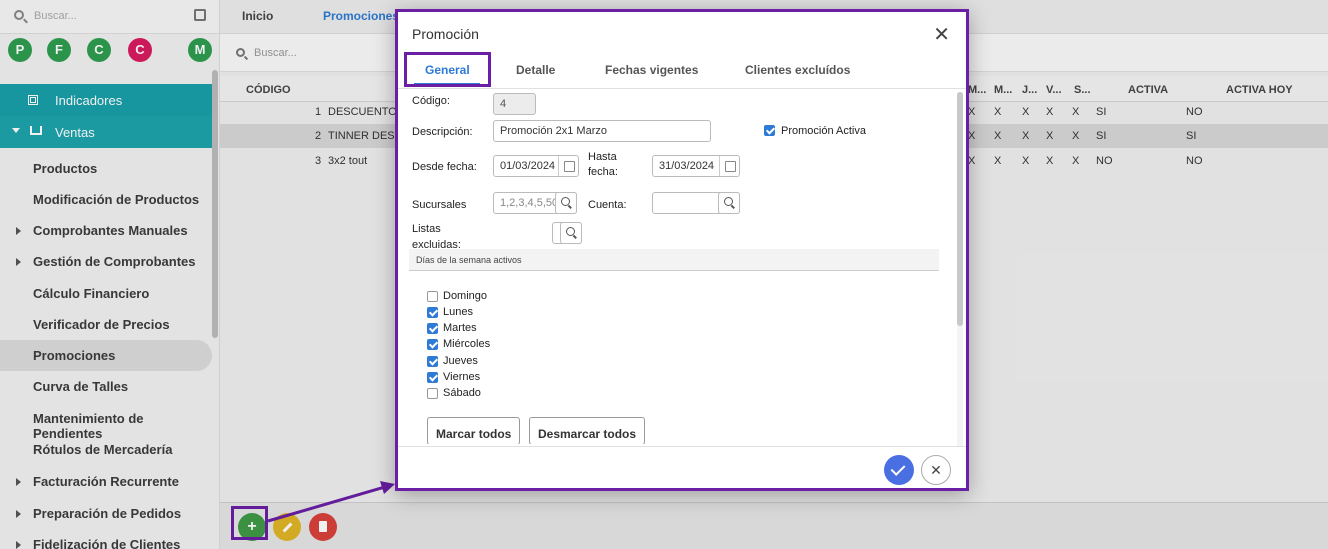 This screenshot has height=549, width=1328. I want to click on sabado-checkbox, so click(432, 393).